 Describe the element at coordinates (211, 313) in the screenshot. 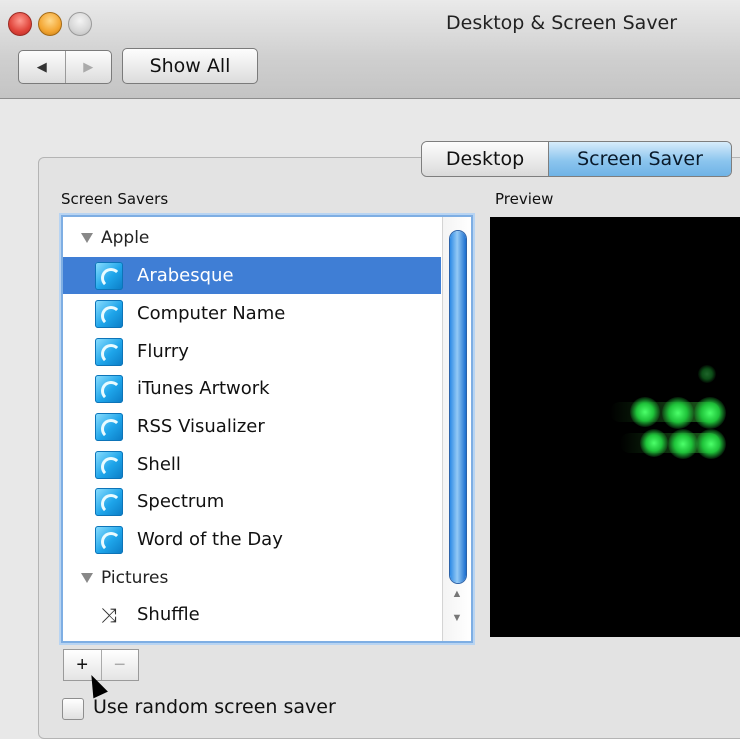

I see `list-item-label: Computer Name` at that location.